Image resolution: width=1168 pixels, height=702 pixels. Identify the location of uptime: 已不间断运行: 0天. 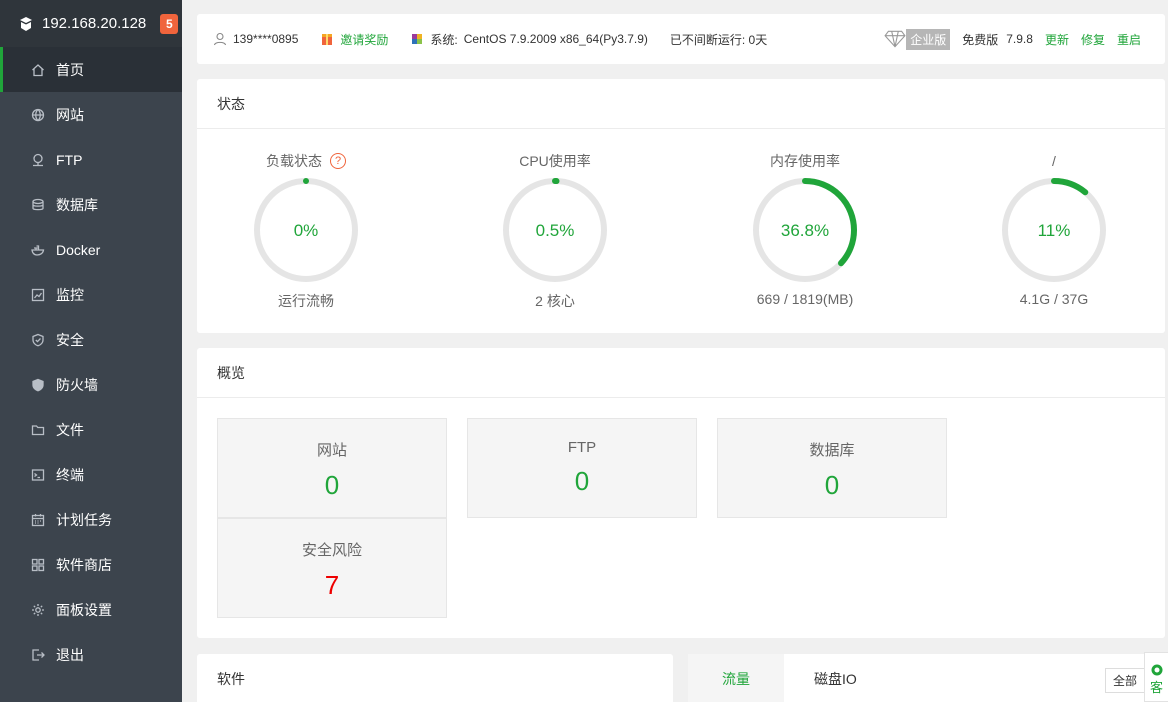
(718, 39).